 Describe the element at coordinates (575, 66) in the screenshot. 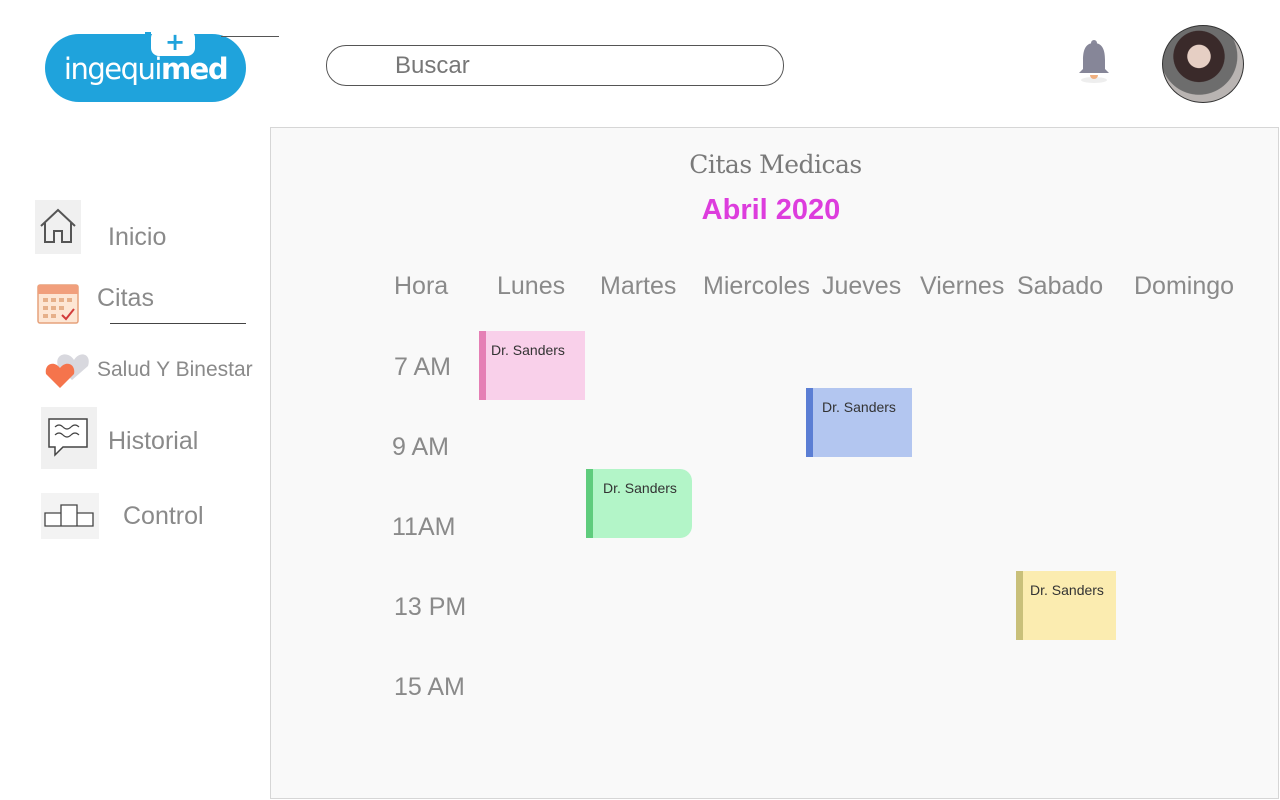

I see `search-input` at that location.